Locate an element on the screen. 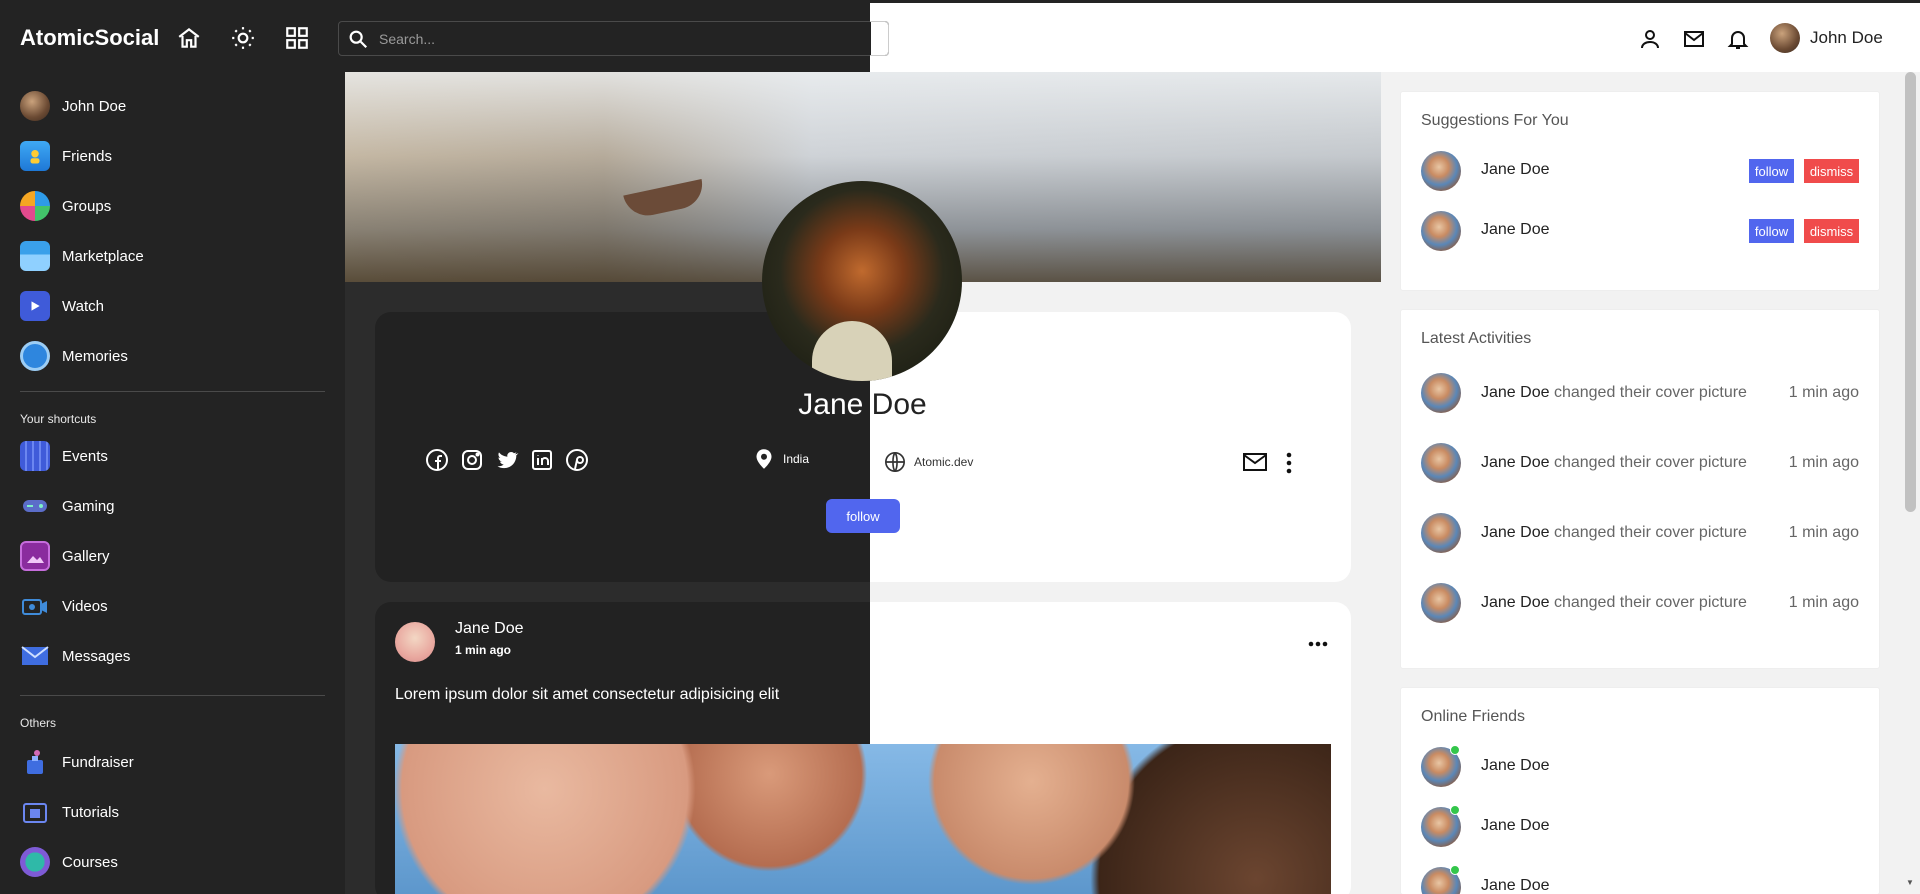  location-pin-icon is located at coordinates (764, 459).